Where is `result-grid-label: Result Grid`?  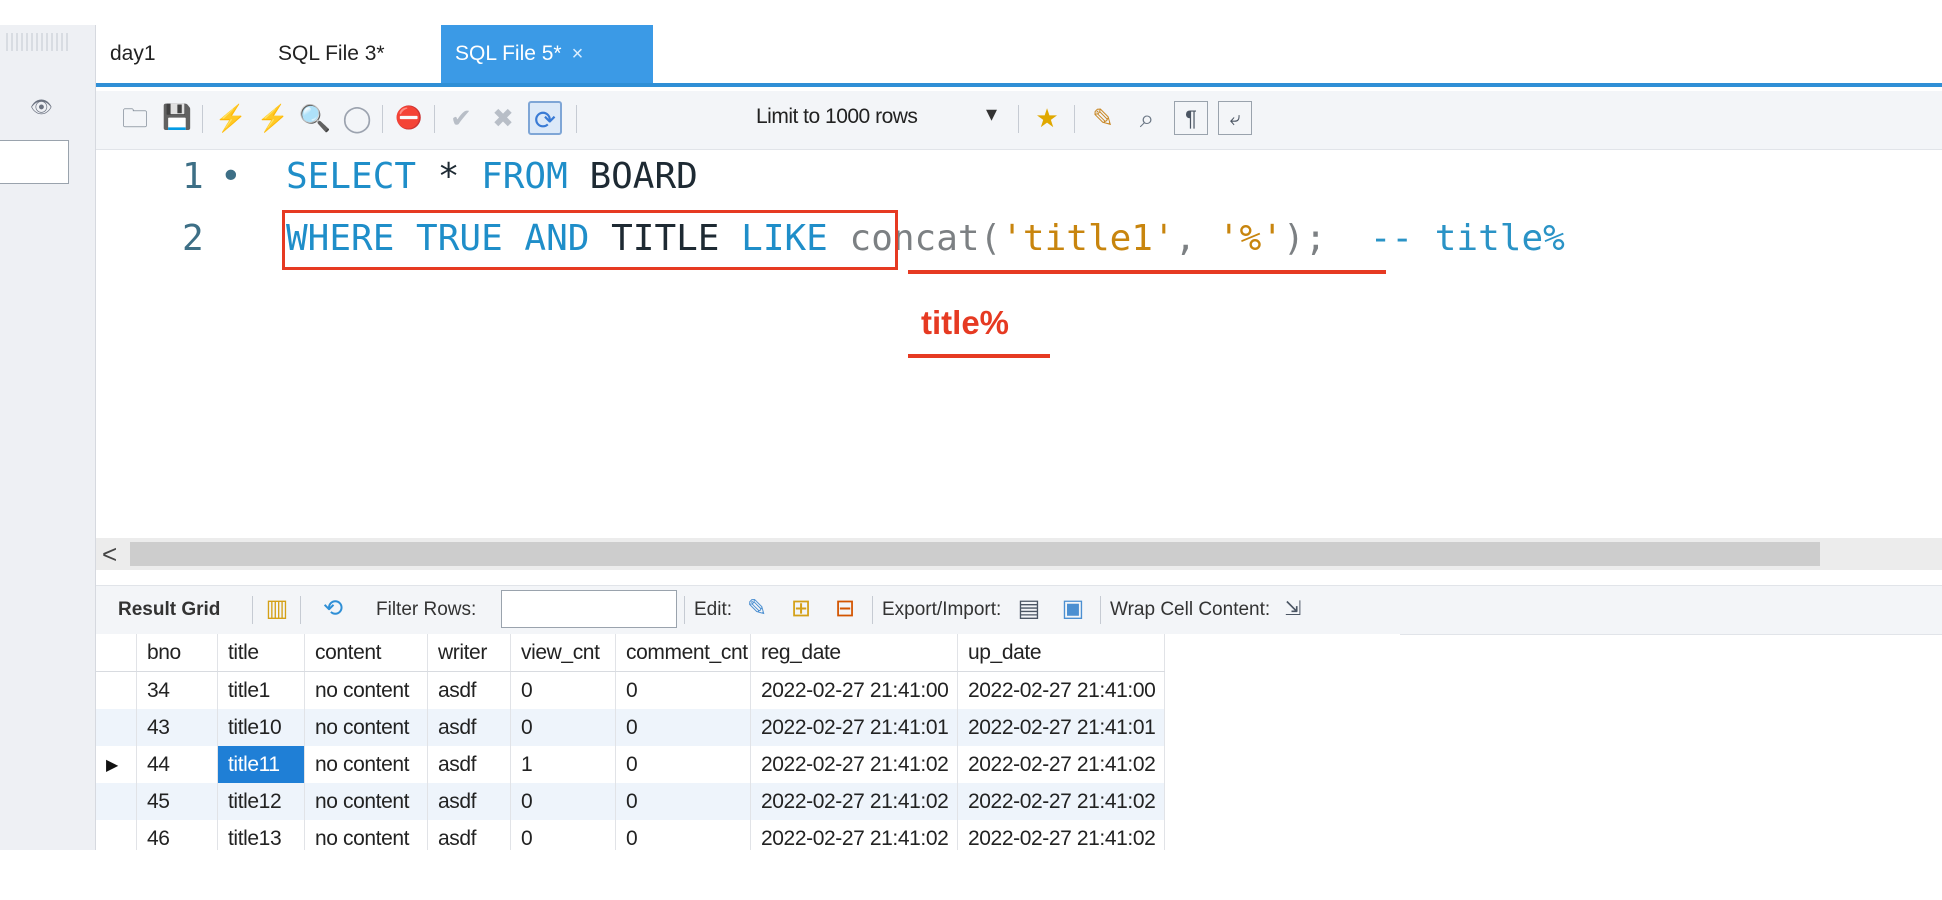
result-grid-label: Result Grid is located at coordinates (169, 610).